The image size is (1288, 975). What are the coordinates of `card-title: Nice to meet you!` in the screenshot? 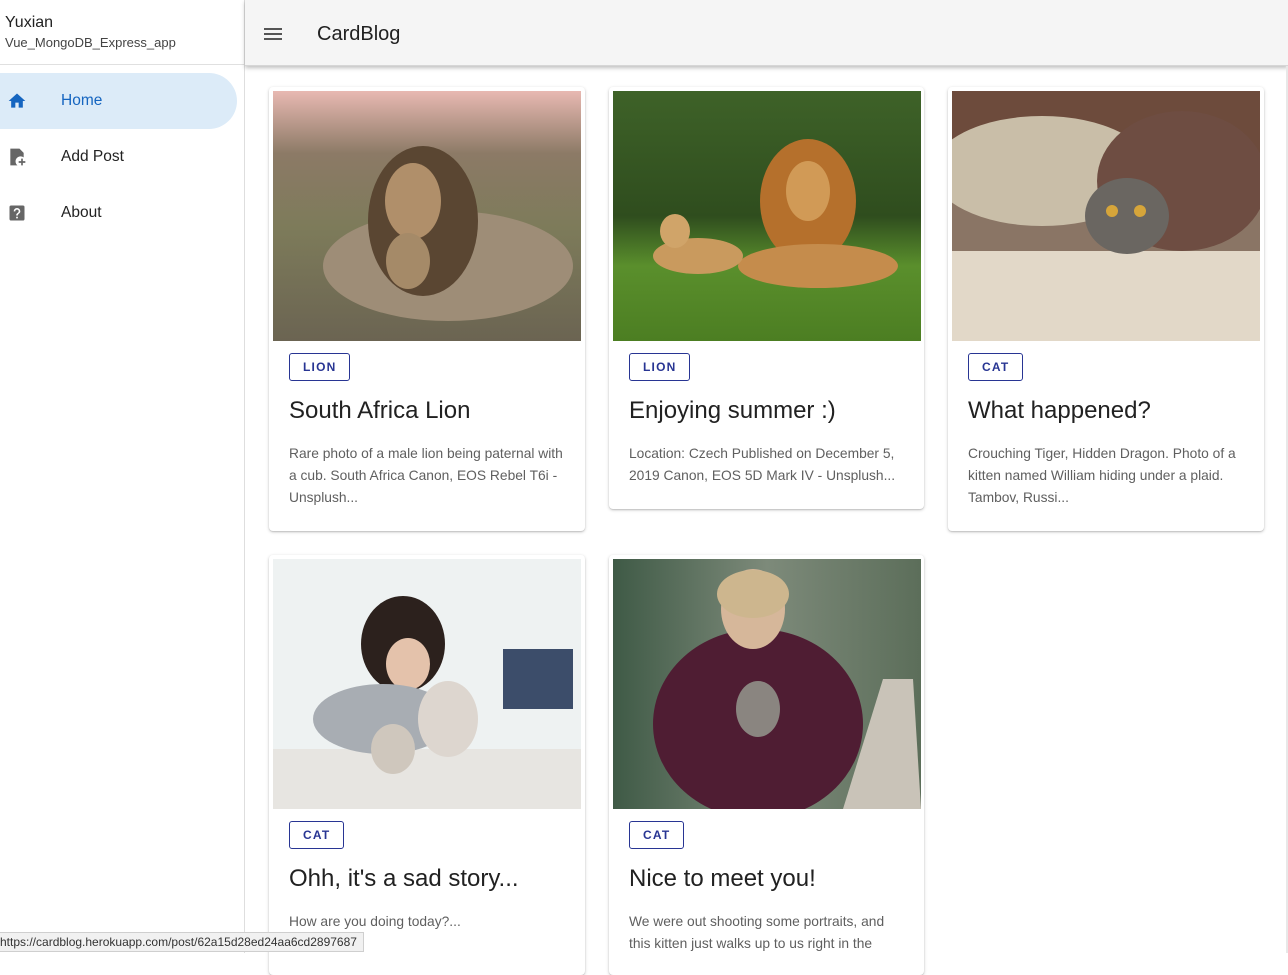 It's located at (722, 878).